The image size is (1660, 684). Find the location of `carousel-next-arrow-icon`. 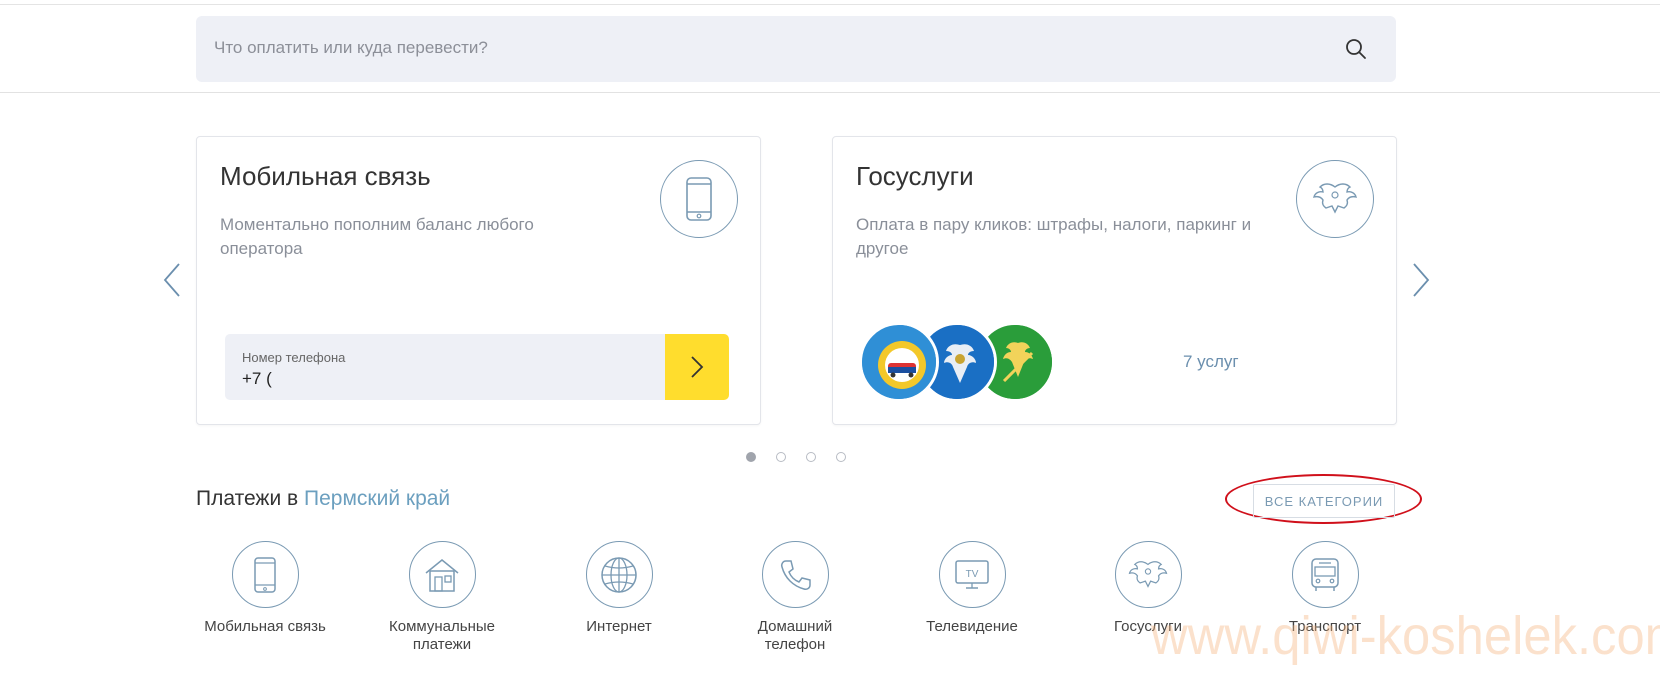

carousel-next-arrow-icon is located at coordinates (1421, 280).